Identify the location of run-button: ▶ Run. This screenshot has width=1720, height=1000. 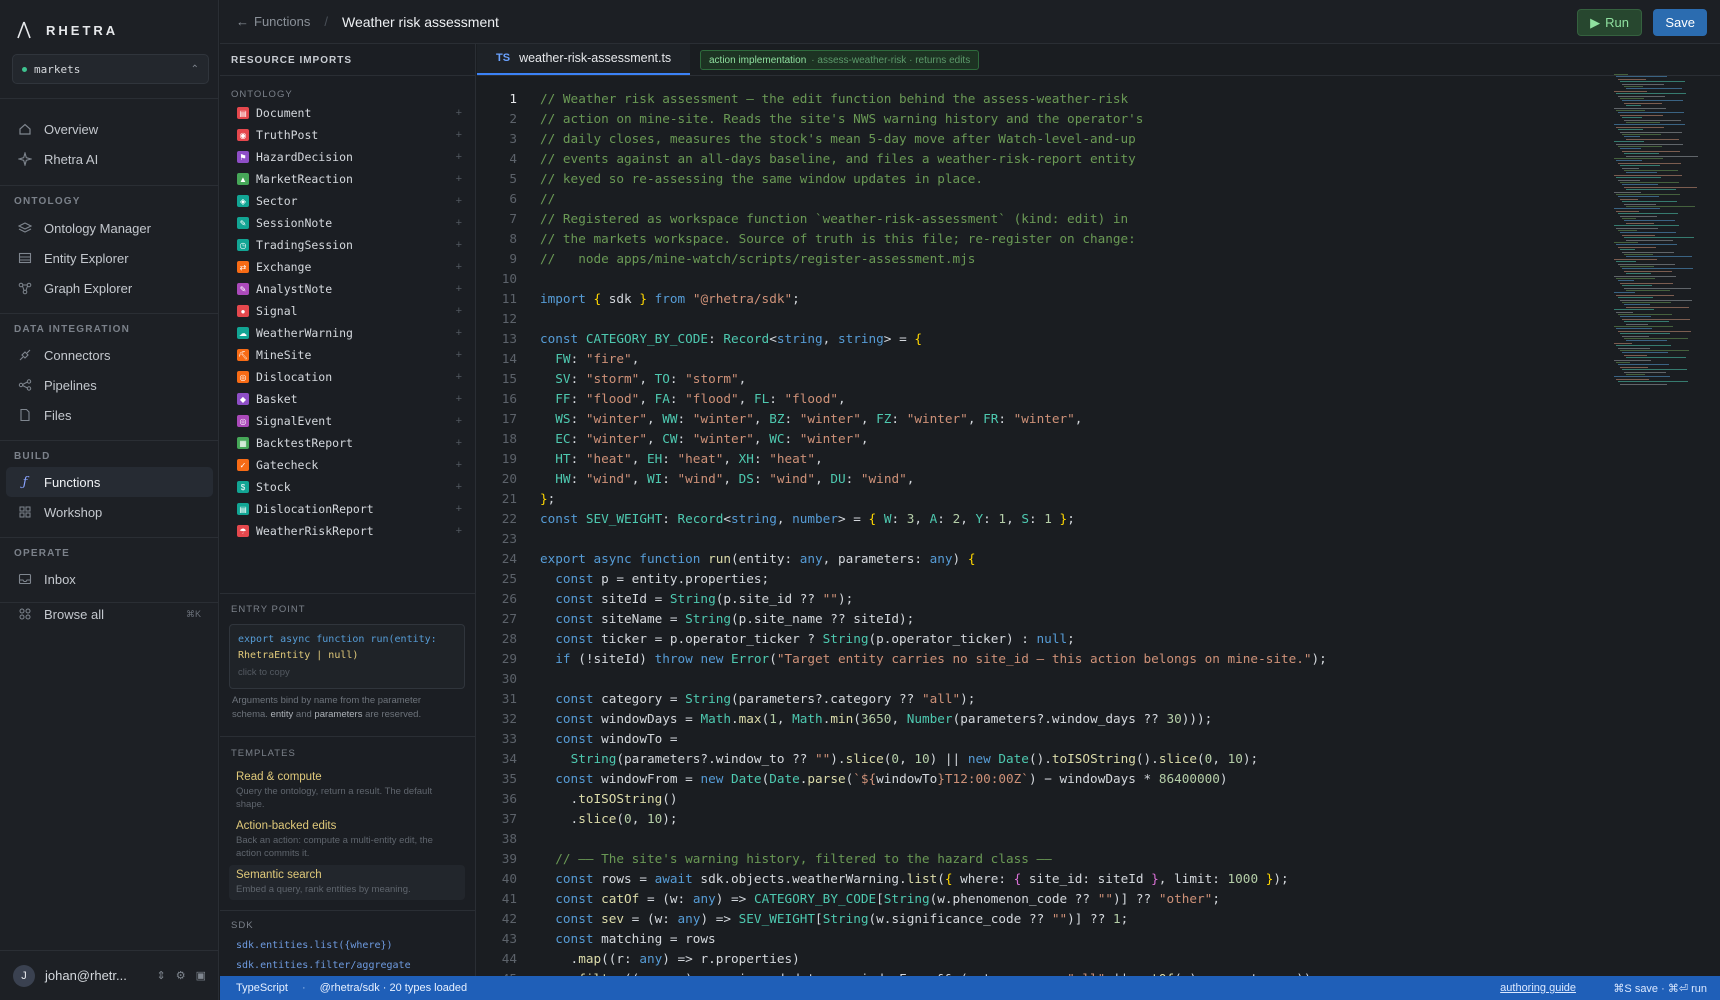
(1609, 22).